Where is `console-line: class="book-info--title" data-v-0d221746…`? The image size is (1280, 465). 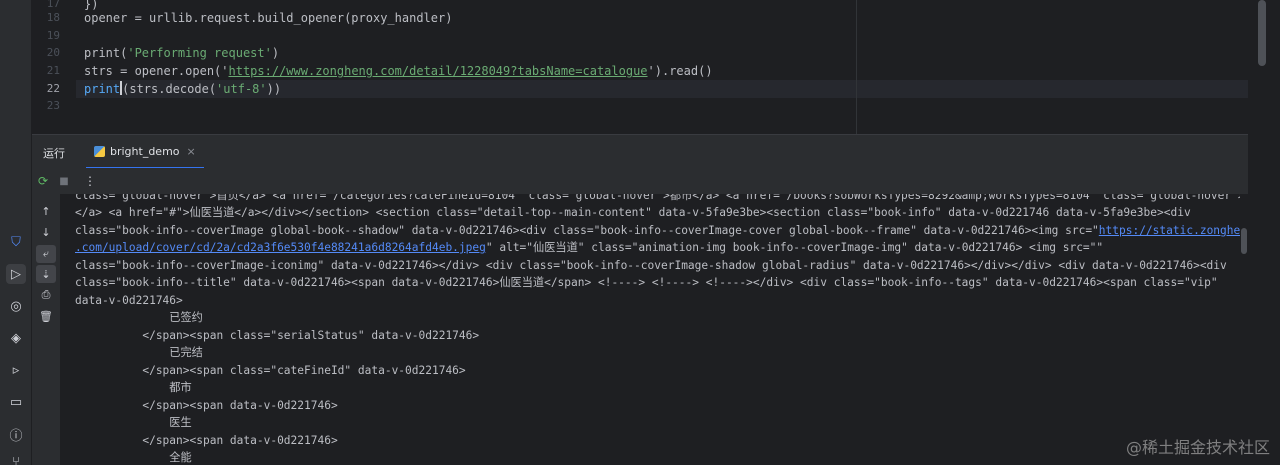 console-line: class="book-info--title" data-v-0d221746… is located at coordinates (646, 282).